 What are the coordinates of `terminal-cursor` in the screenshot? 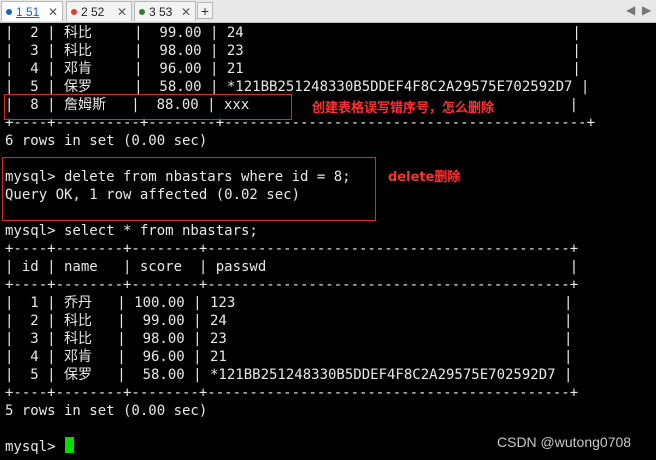 It's located at (69, 445).